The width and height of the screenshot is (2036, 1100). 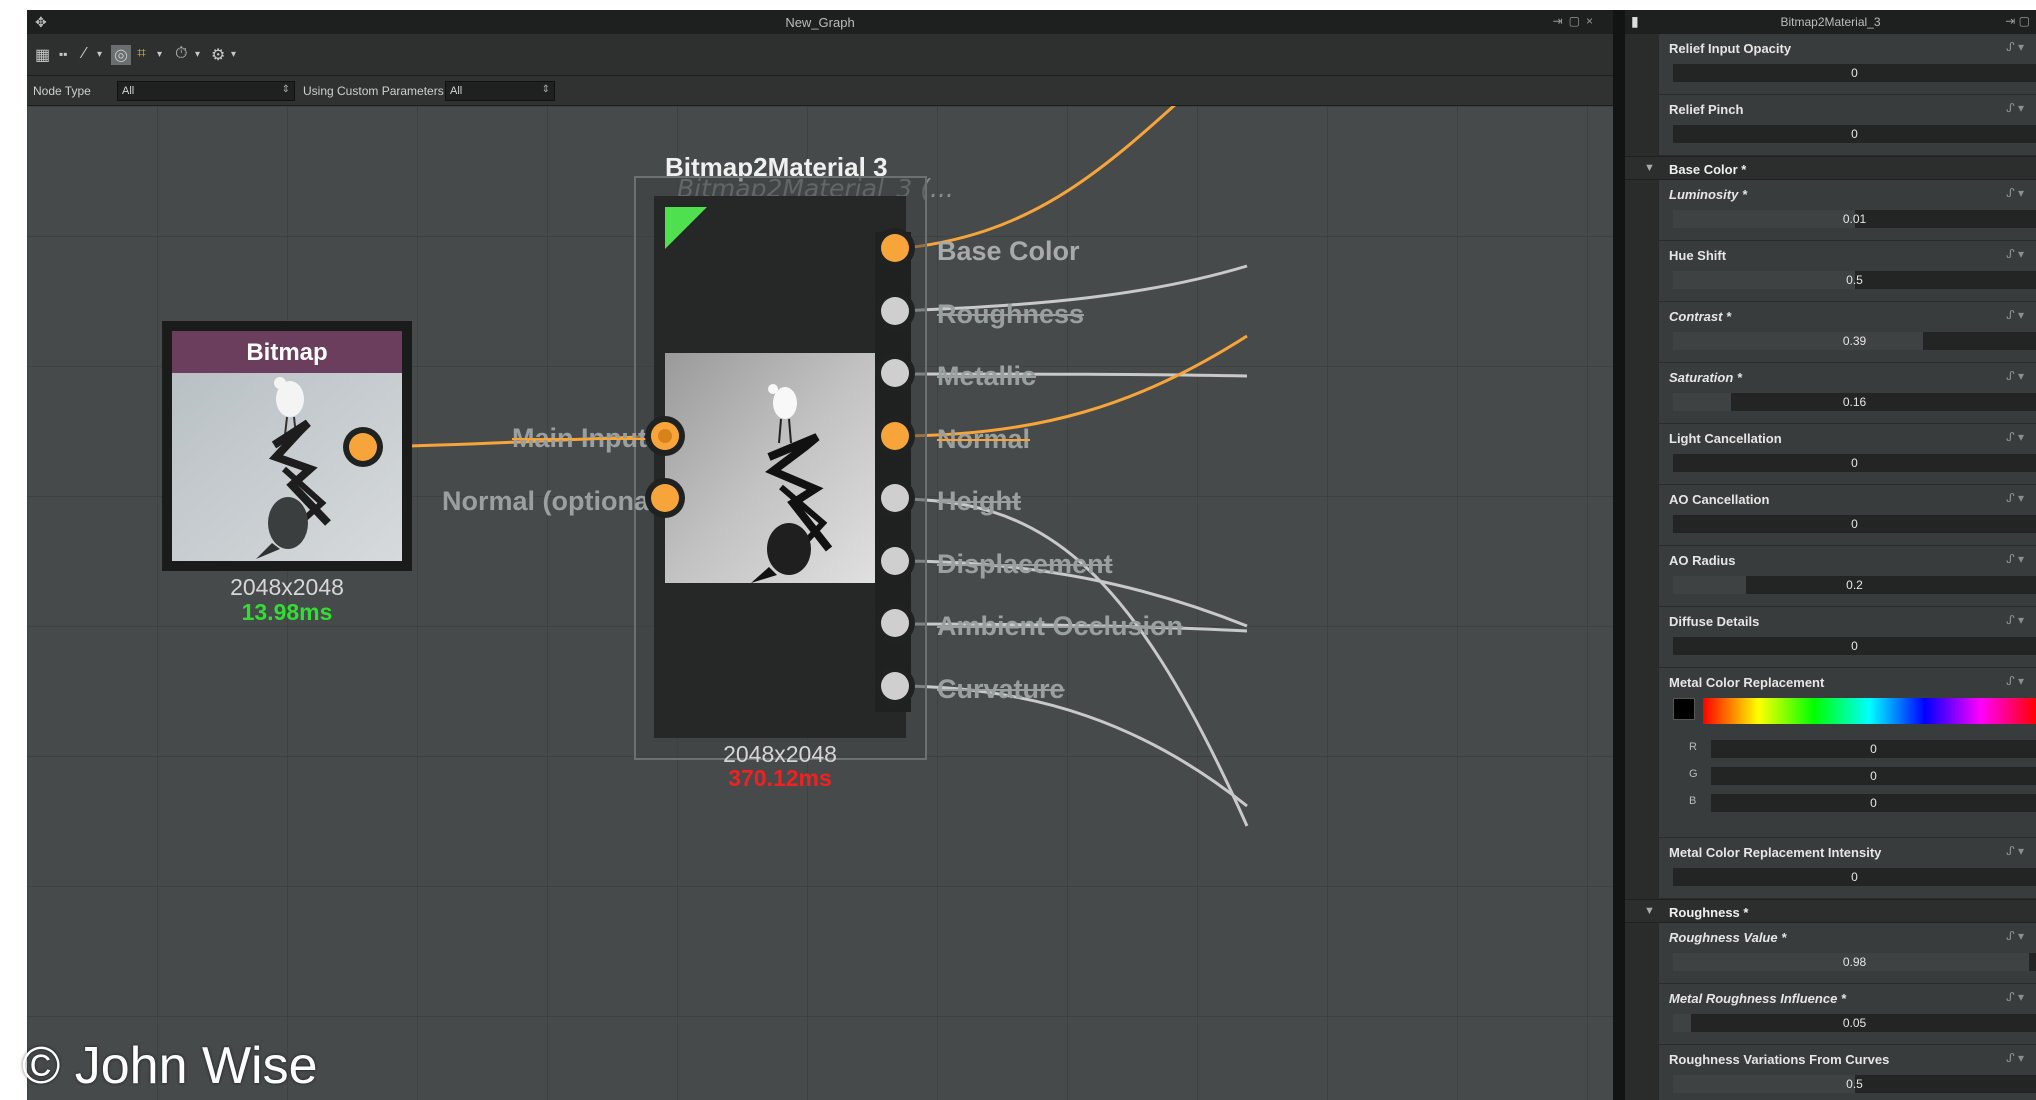 What do you see at coordinates (1854, 585) in the screenshot?
I see `slider-ao-radius: 0.2` at bounding box center [1854, 585].